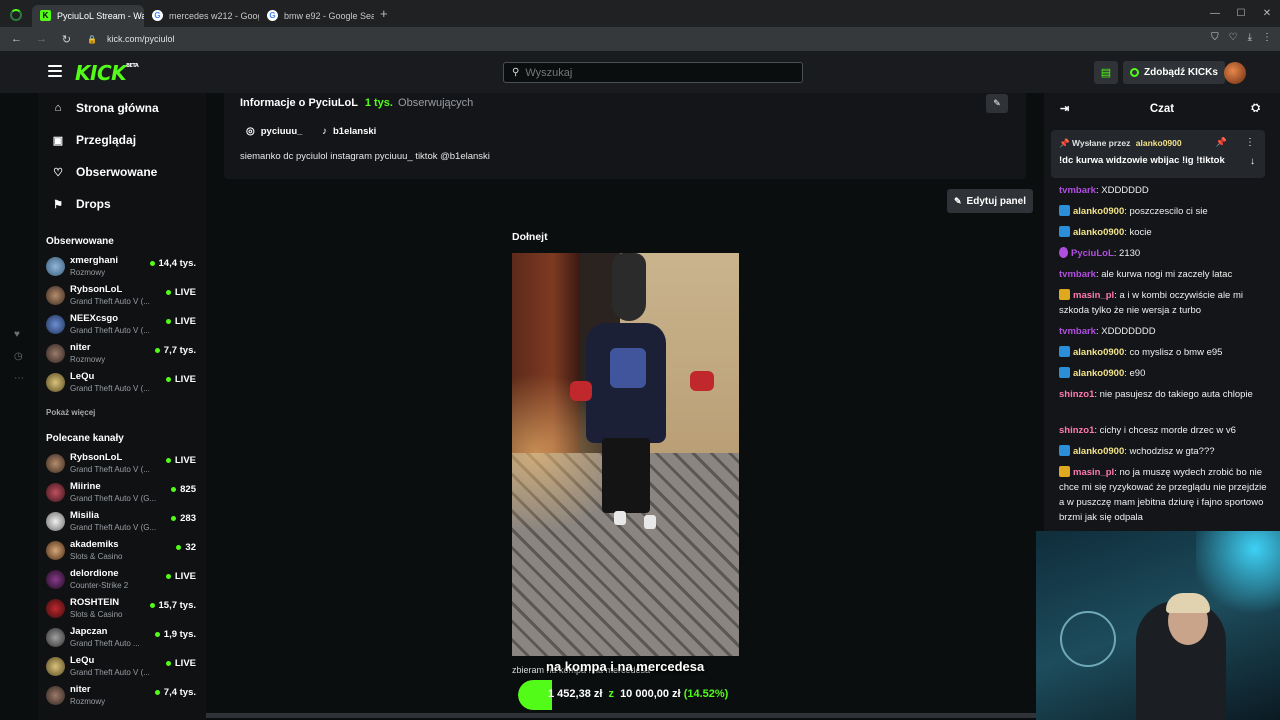 The width and height of the screenshot is (1280, 720). I want to click on expand-down-icon: ↓, so click(1252, 161).